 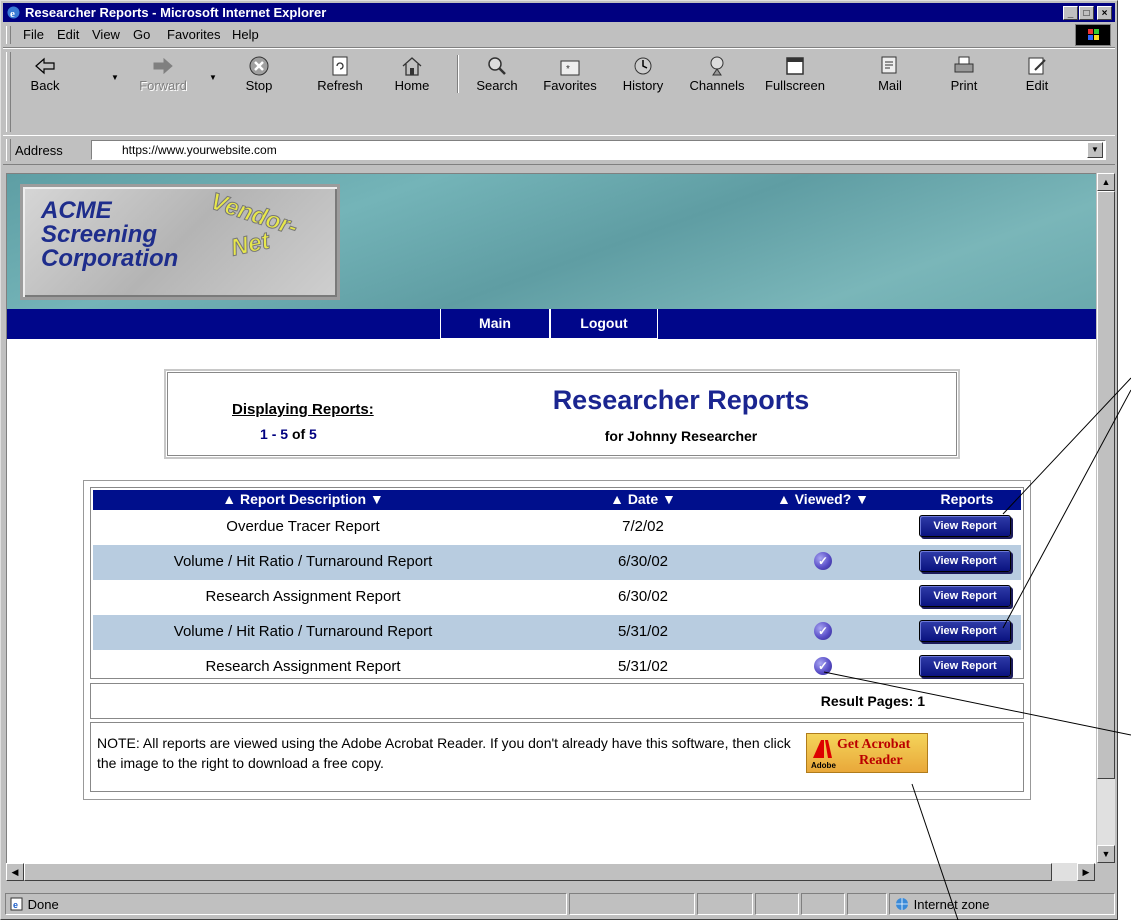 What do you see at coordinates (1095, 150) in the screenshot?
I see `address-dropdown-icon: ▼` at bounding box center [1095, 150].